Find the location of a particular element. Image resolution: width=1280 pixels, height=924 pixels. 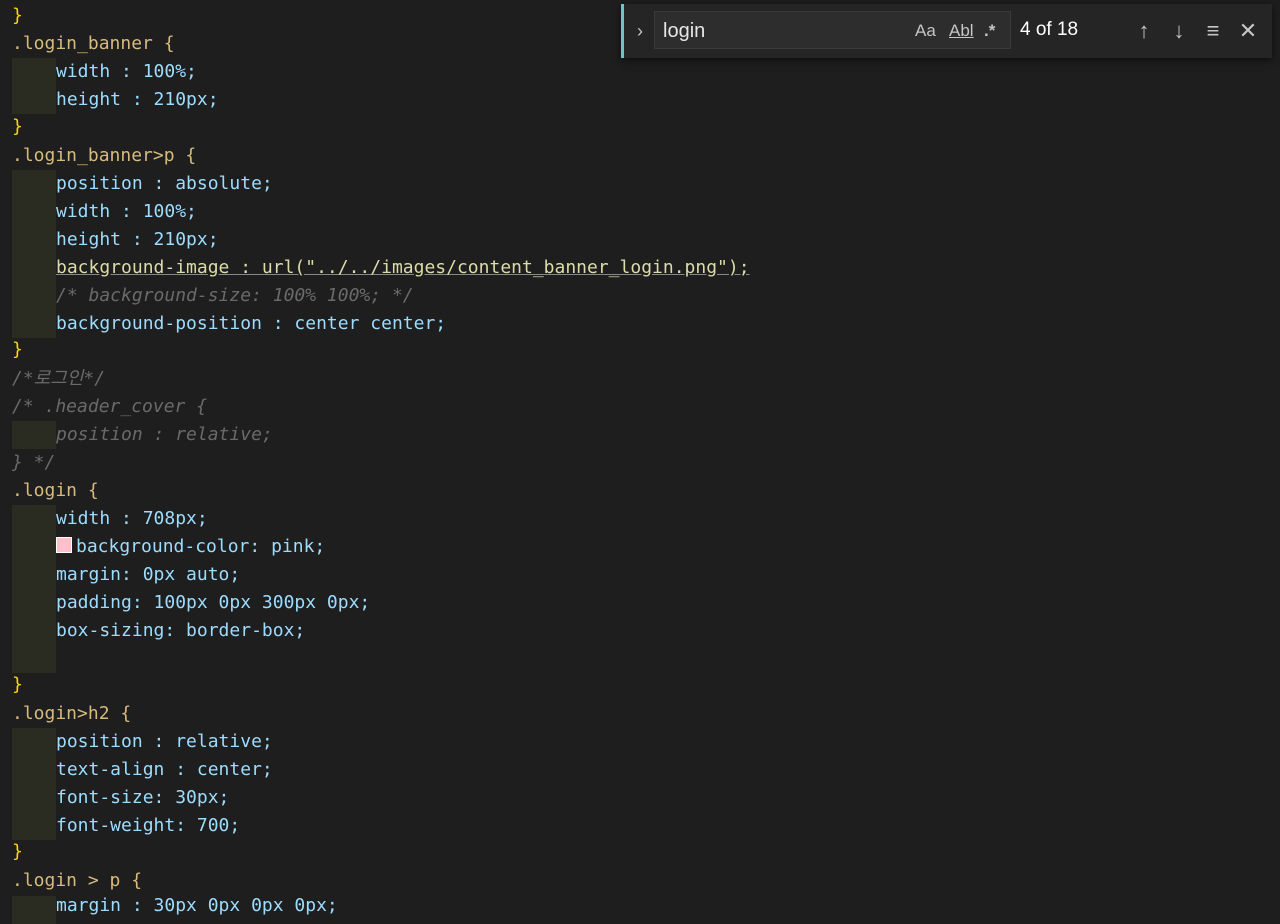

declaration: background-color: pink; is located at coordinates (201, 546).